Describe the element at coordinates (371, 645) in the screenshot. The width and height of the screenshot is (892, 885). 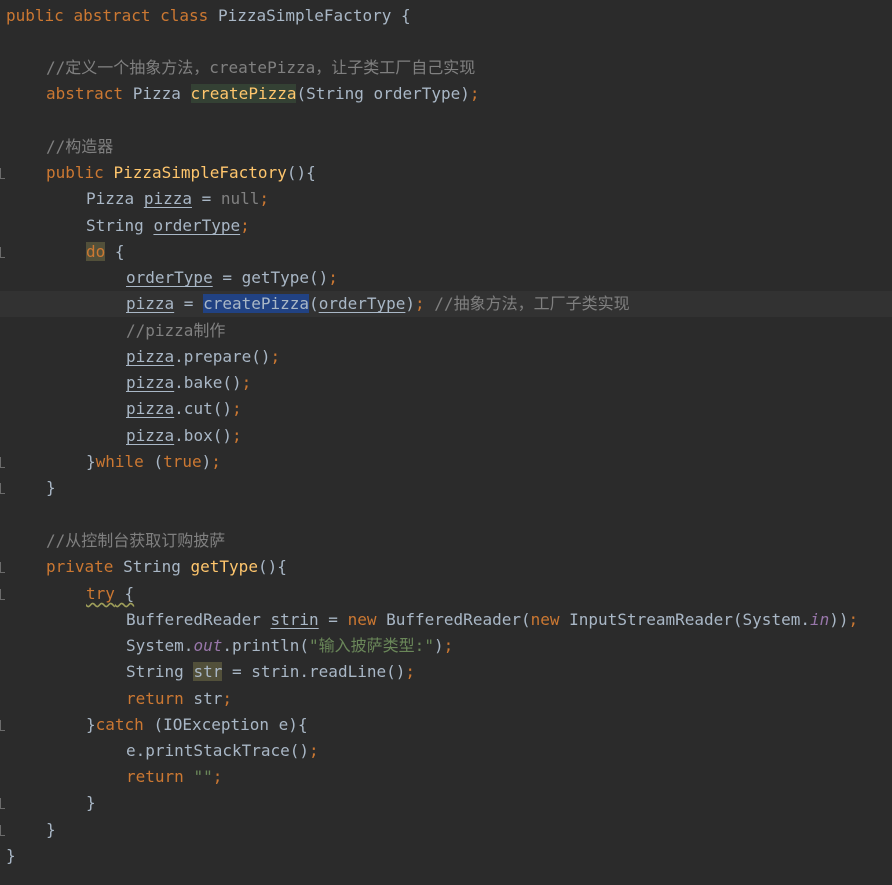
I see `string-literal: "输入披萨类型:"` at that location.